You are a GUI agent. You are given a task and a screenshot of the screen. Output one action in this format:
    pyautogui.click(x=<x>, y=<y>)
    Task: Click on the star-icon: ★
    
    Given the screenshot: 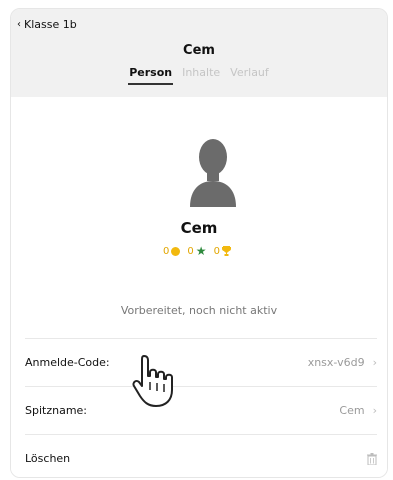 What is the action you would take?
    pyautogui.click(x=201, y=251)
    